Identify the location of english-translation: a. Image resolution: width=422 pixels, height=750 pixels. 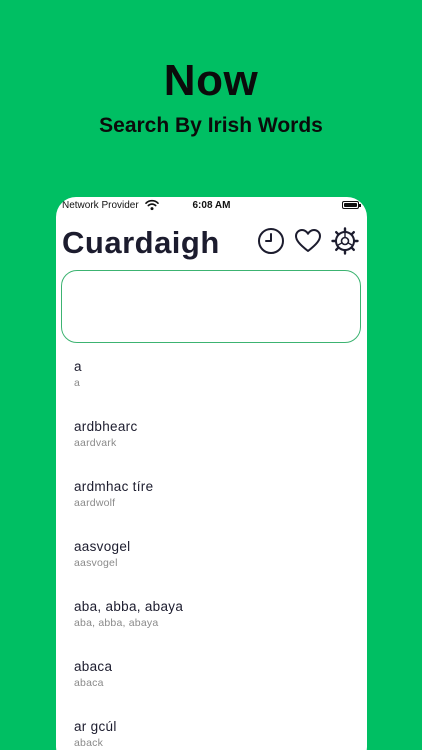
(77, 383).